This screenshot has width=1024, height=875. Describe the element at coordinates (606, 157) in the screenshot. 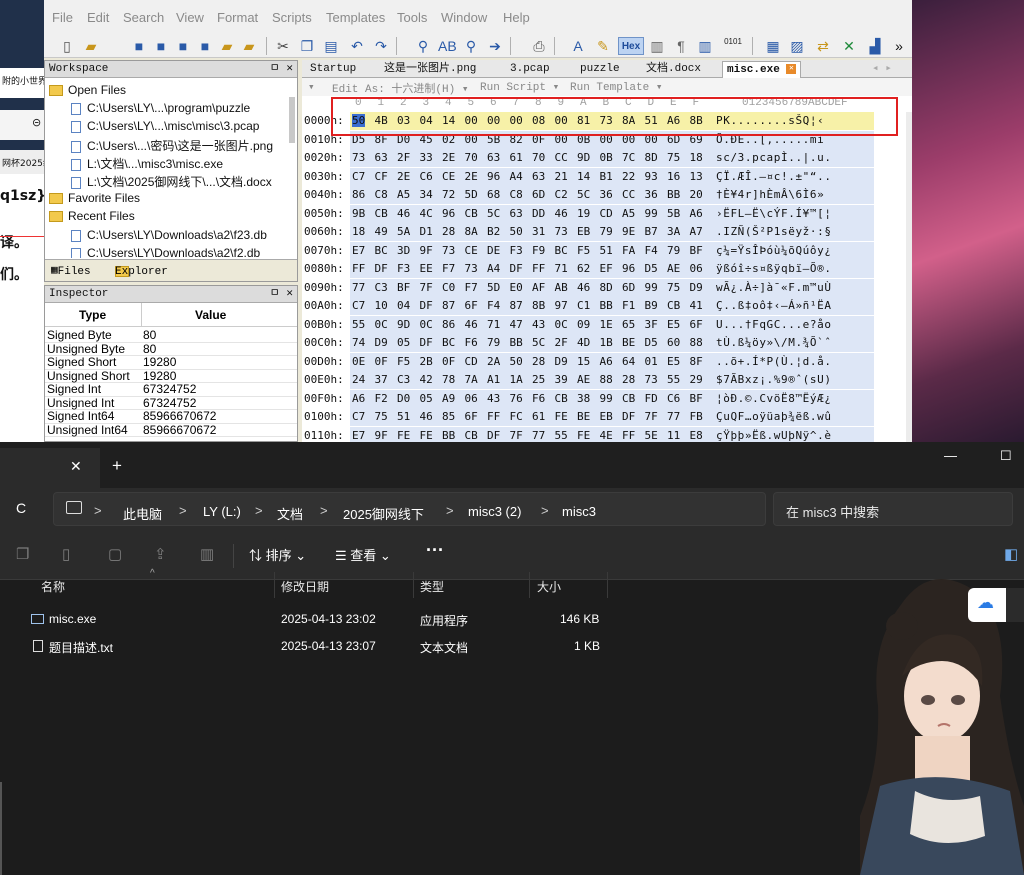

I see `hex-byte: 0B` at that location.